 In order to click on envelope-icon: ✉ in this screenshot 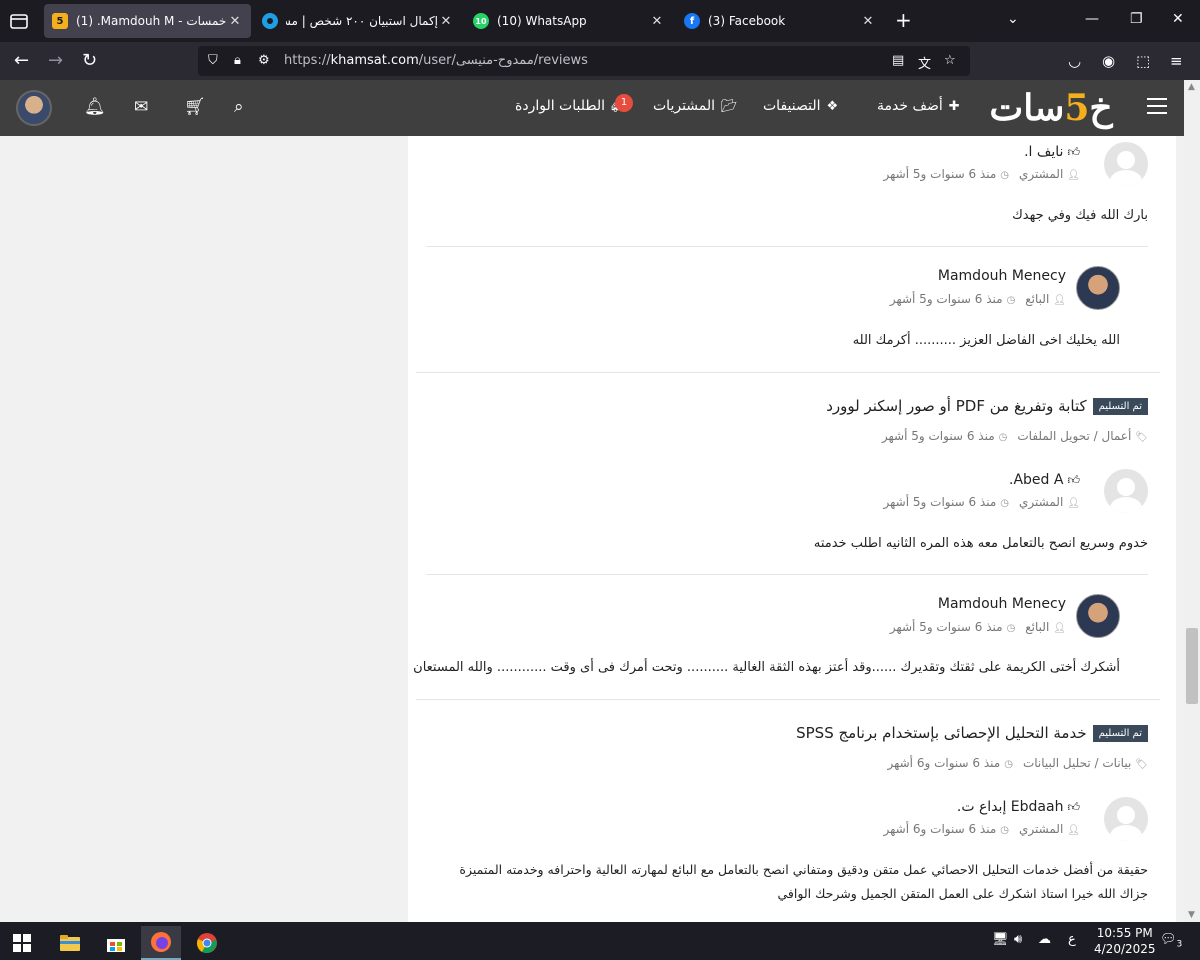, I will do `click(141, 107)`.